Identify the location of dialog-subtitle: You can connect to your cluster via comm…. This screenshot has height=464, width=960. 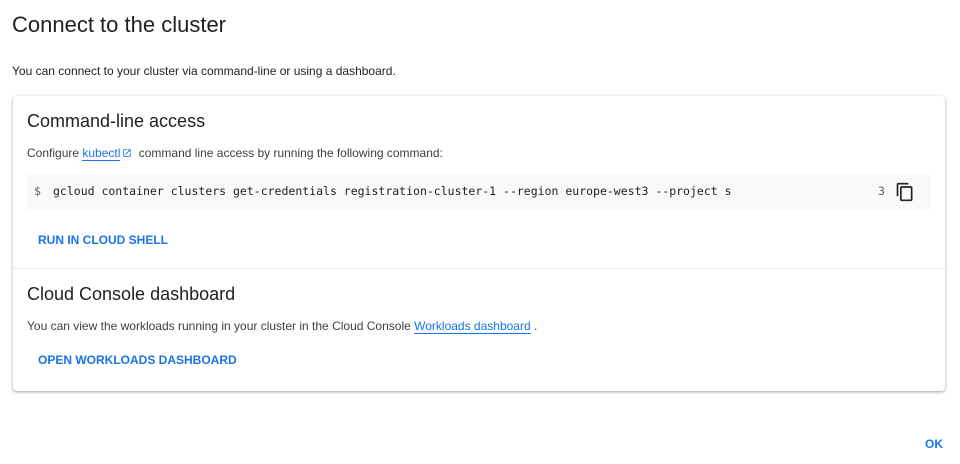
(204, 71).